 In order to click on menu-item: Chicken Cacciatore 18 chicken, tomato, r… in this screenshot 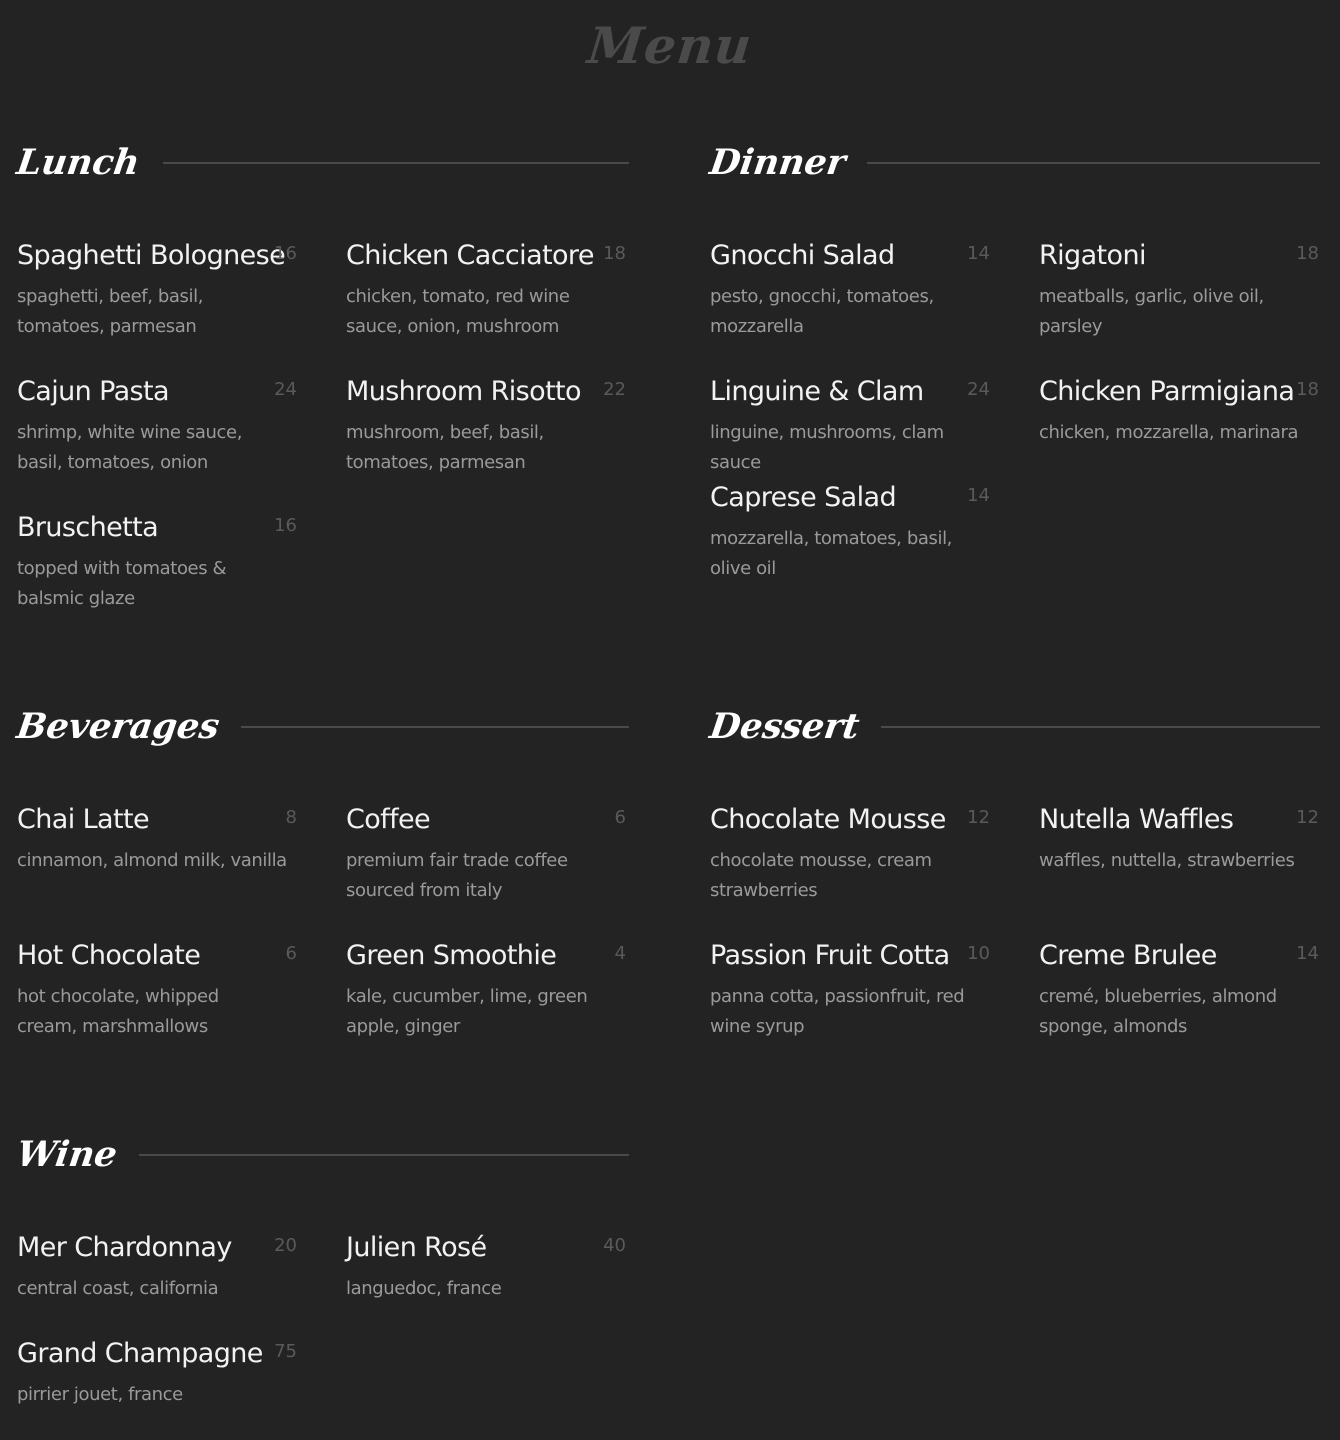, I will do `click(486, 289)`.